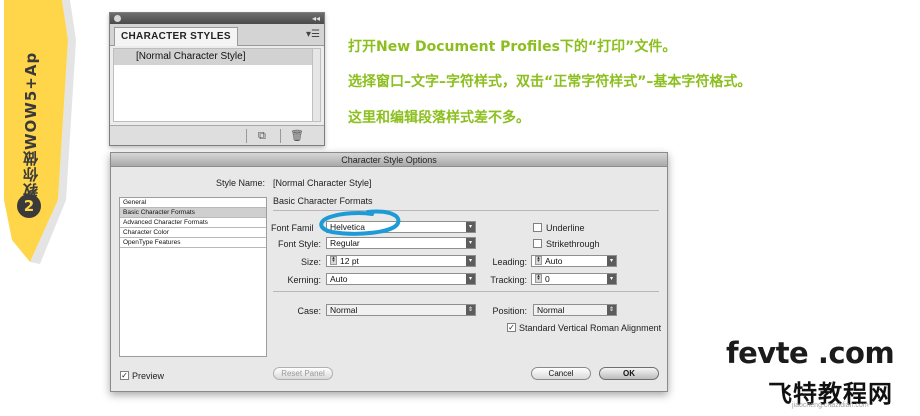 The image size is (920, 416). I want to click on category-general: General, so click(193, 203).